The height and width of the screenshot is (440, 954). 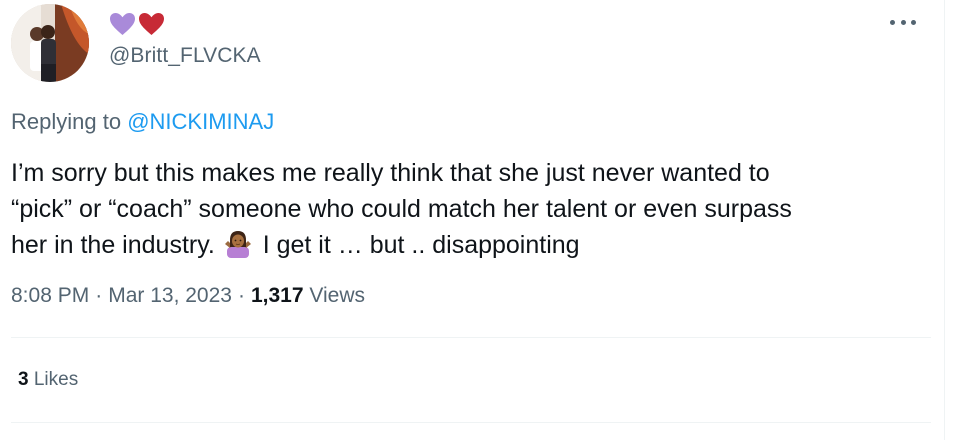 I want to click on display-name, so click(x=137, y=24).